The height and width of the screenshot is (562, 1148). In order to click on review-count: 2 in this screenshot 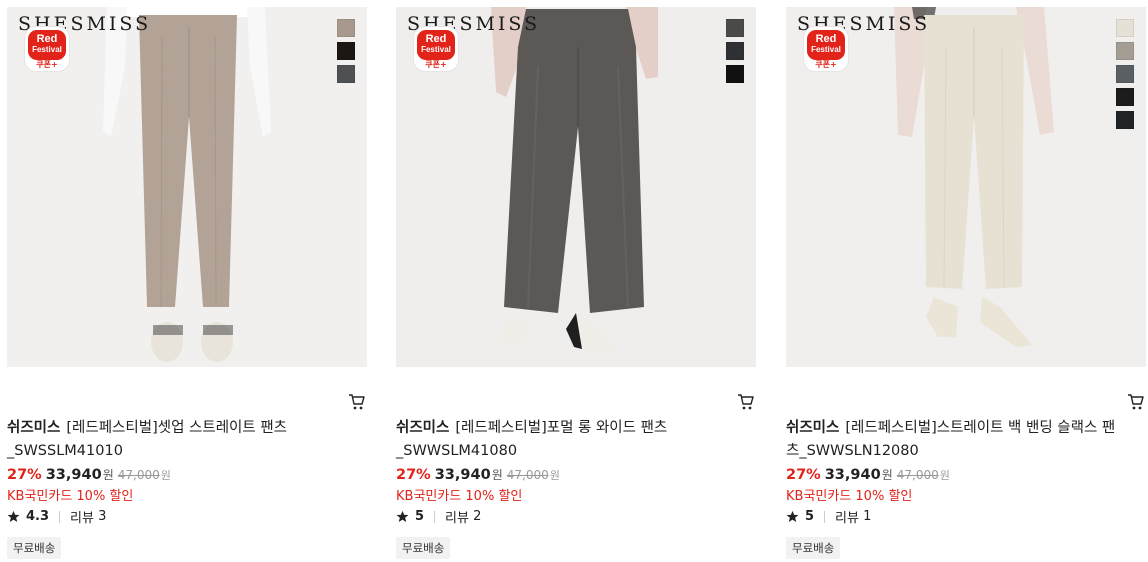, I will do `click(477, 516)`.